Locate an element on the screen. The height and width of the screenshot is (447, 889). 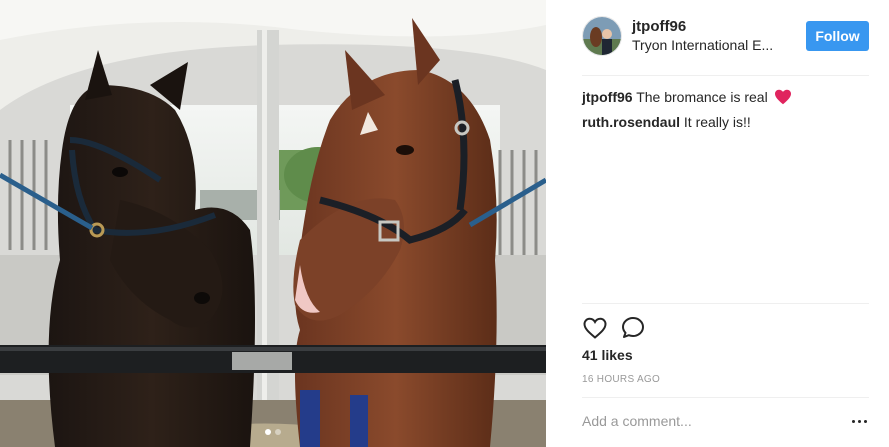
comment-text: The bromance is real is located at coordinates (702, 97).